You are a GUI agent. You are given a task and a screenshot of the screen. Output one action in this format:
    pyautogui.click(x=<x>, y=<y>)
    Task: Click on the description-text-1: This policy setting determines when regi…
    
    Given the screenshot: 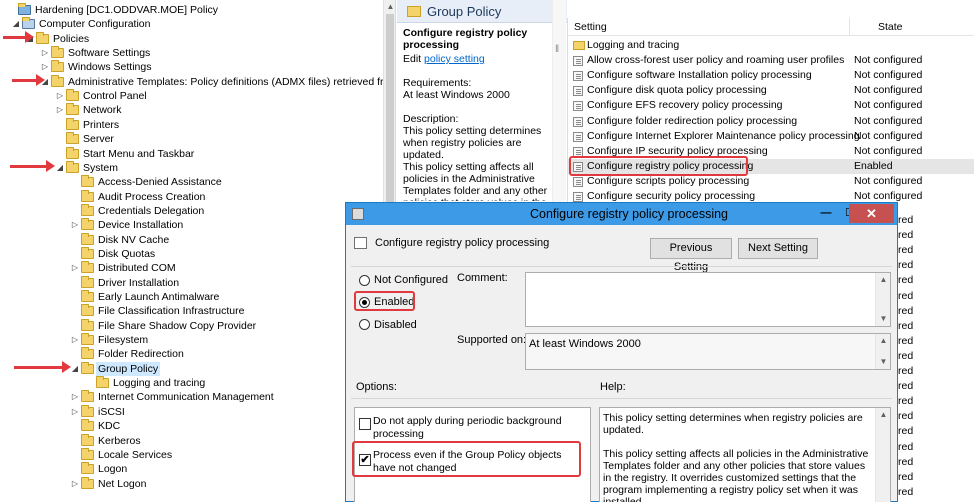 What is the action you would take?
    pyautogui.click(x=472, y=143)
    